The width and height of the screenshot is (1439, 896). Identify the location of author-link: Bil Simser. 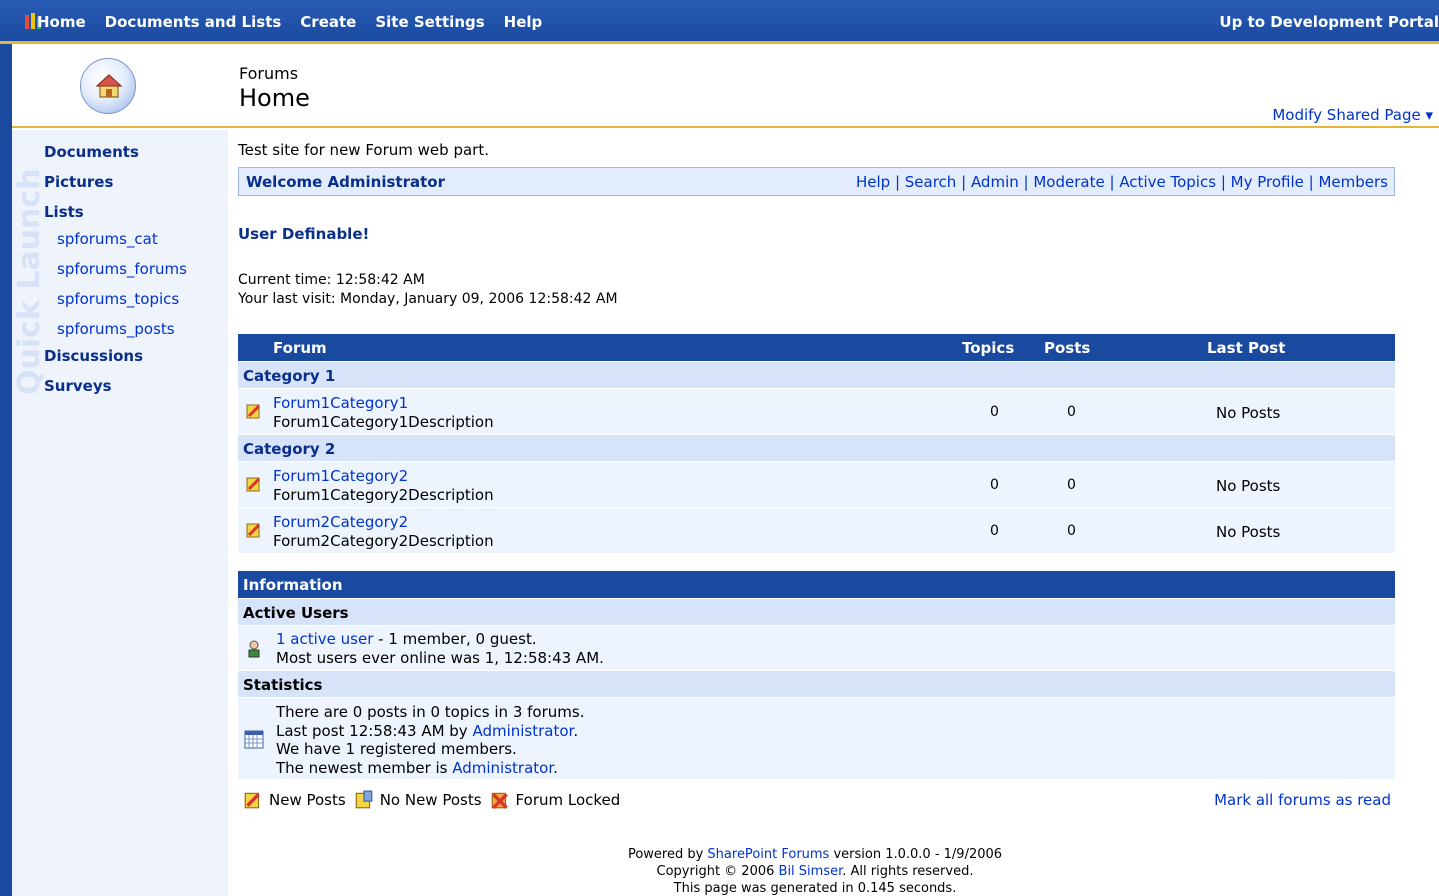
(811, 871).